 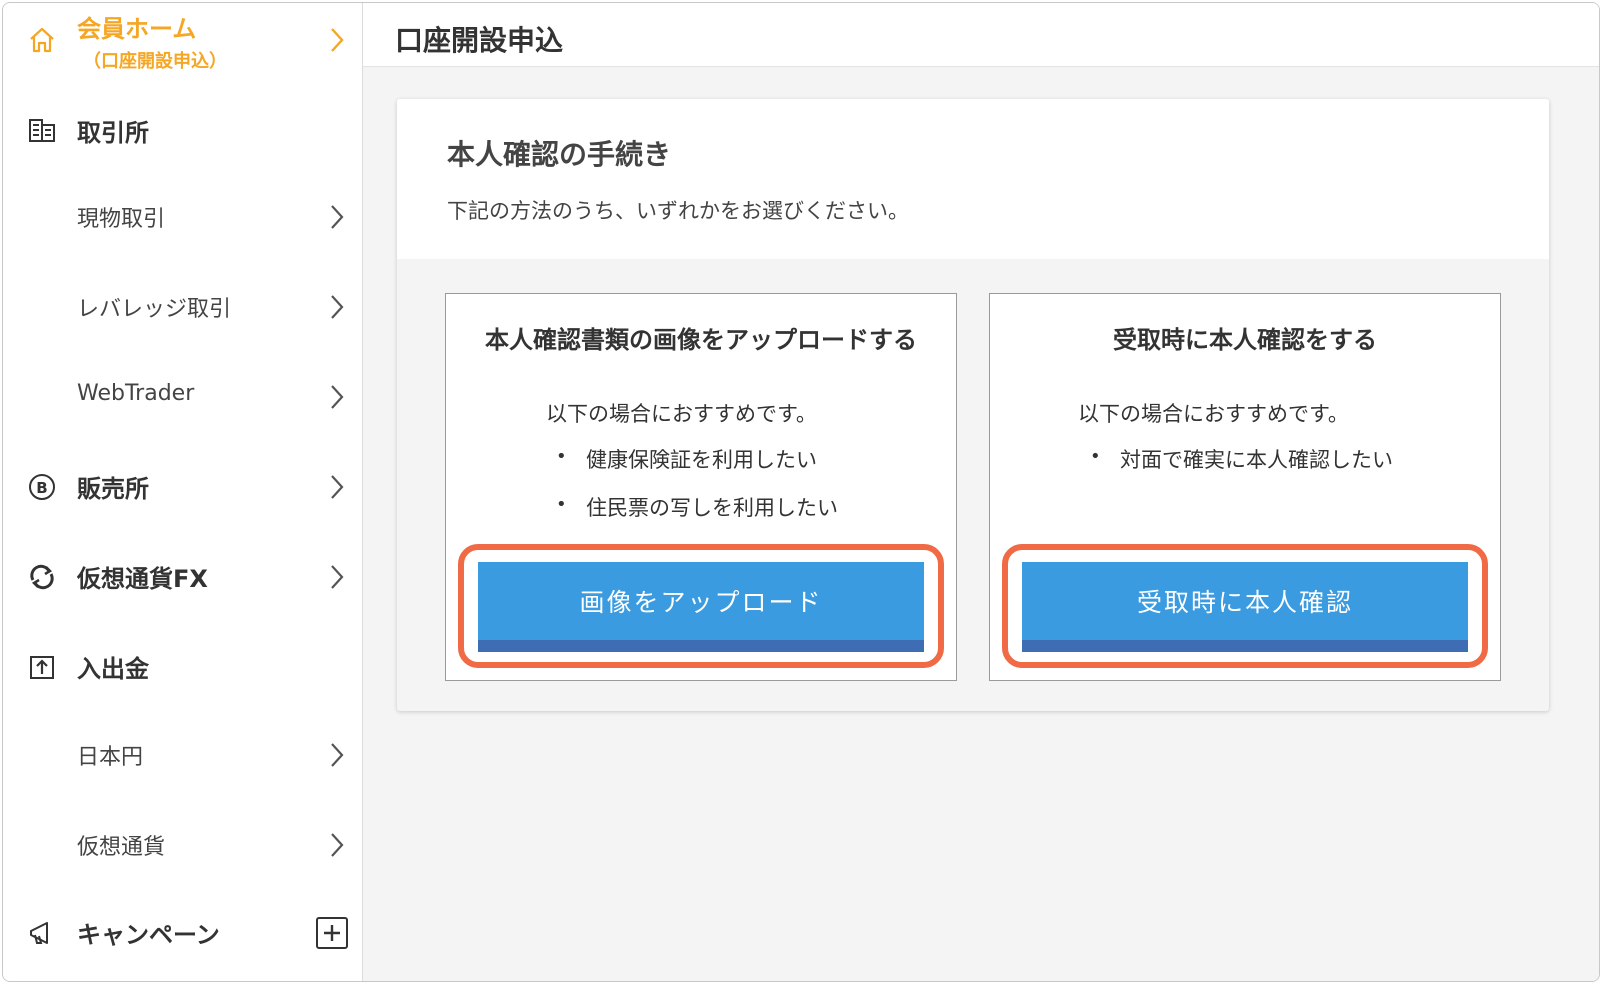 I want to click on sidebar-item-label: レバレッジ取引, so click(x=154, y=309).